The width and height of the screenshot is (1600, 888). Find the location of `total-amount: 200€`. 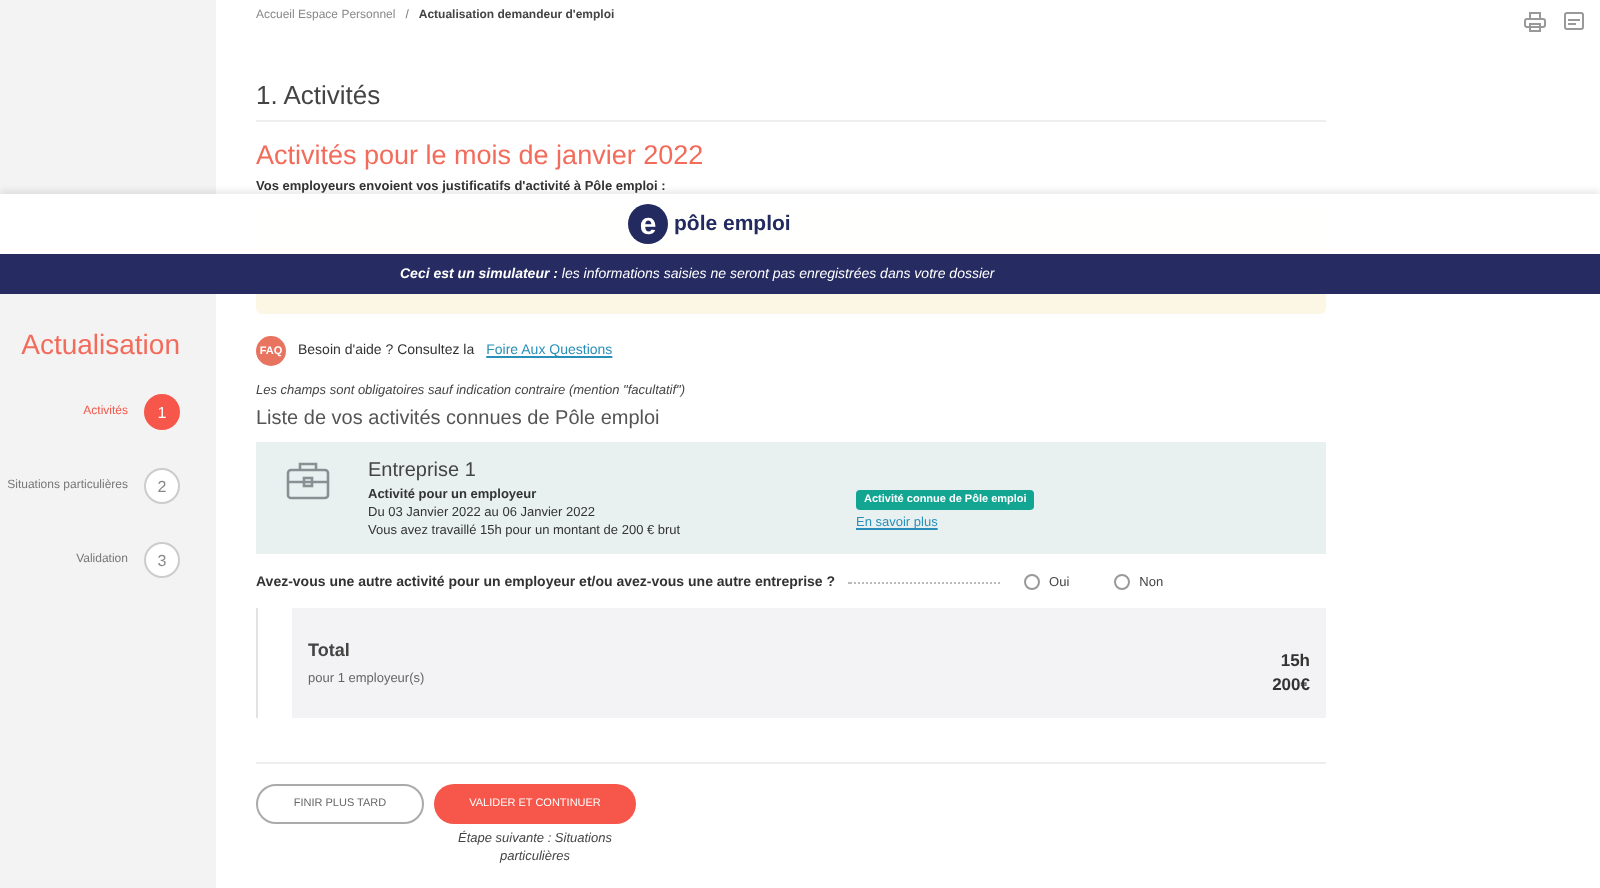

total-amount: 200€ is located at coordinates (1291, 683).